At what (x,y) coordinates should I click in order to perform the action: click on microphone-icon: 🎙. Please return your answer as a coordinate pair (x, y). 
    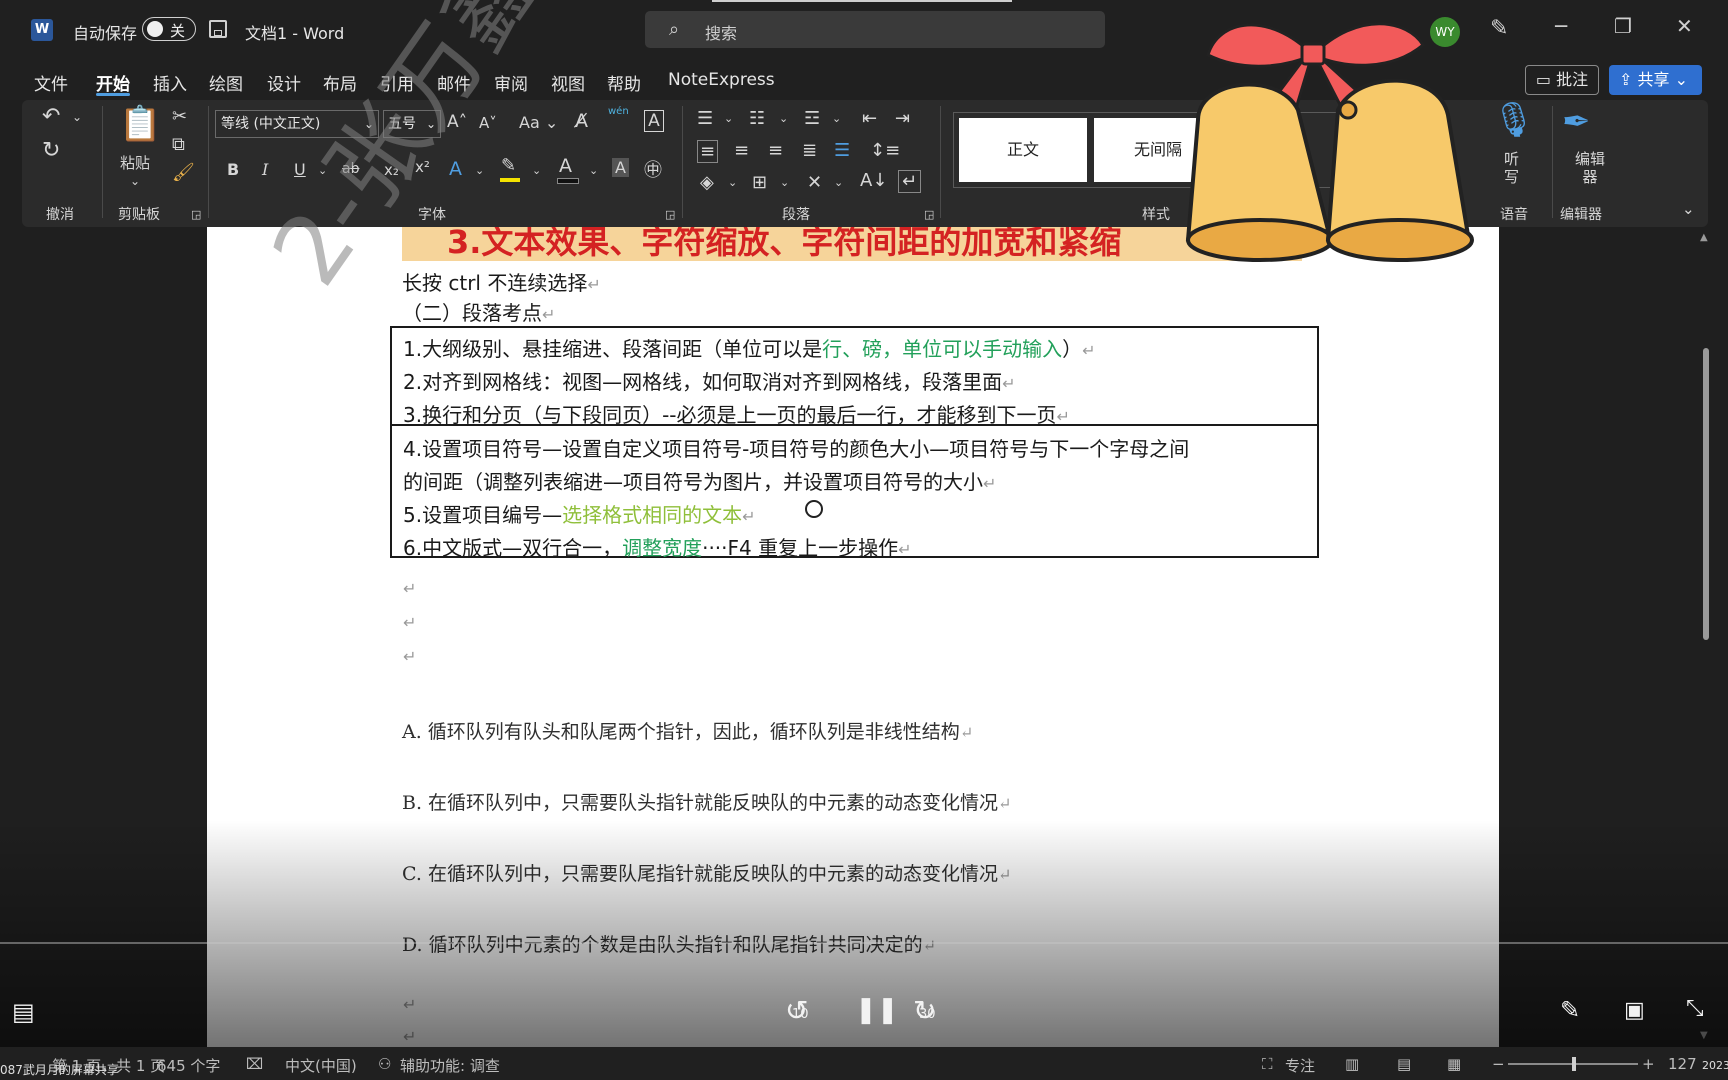
    Looking at the image, I should click on (1513, 120).